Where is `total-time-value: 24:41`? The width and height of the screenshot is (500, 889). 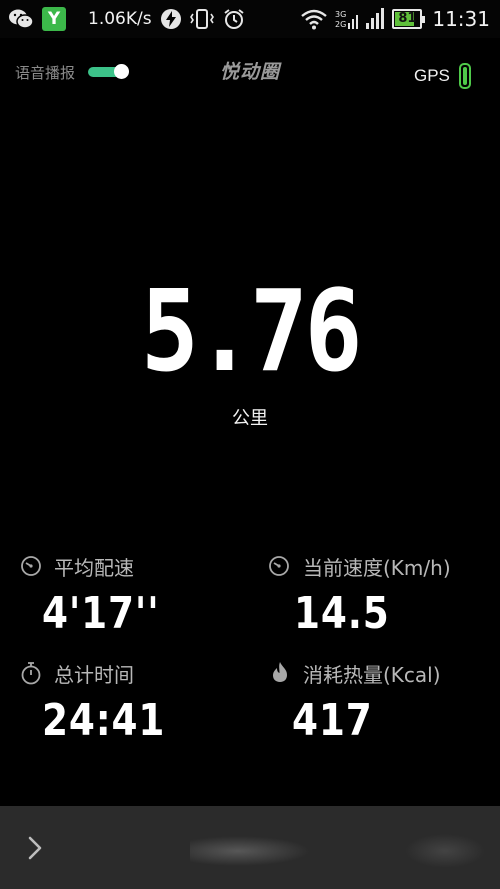 total-time-value: 24:41 is located at coordinates (104, 720).